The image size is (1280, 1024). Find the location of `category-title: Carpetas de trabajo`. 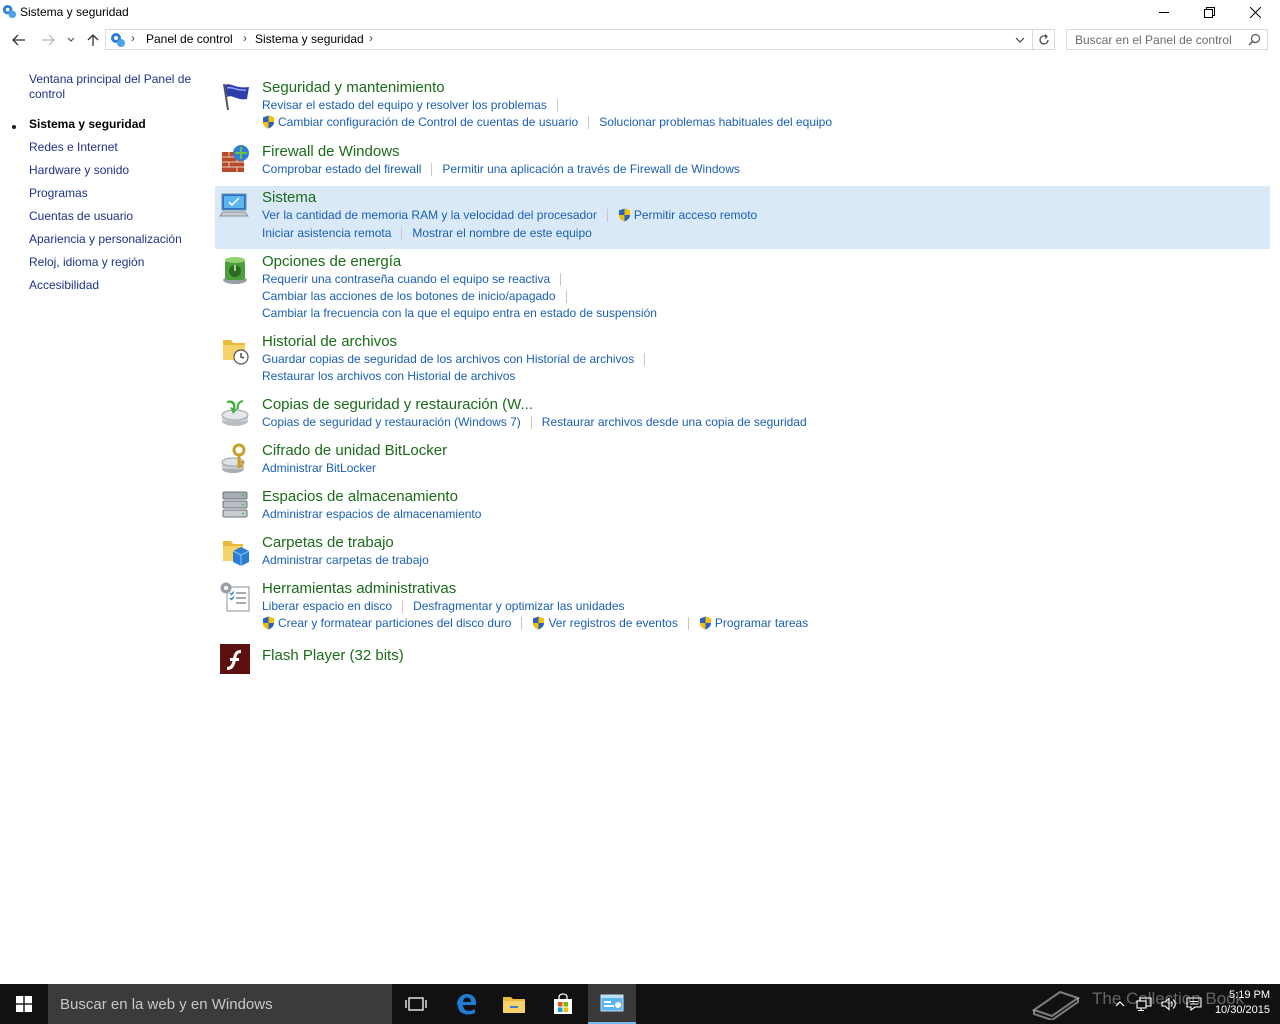

category-title: Carpetas de trabajo is located at coordinates (328, 542).